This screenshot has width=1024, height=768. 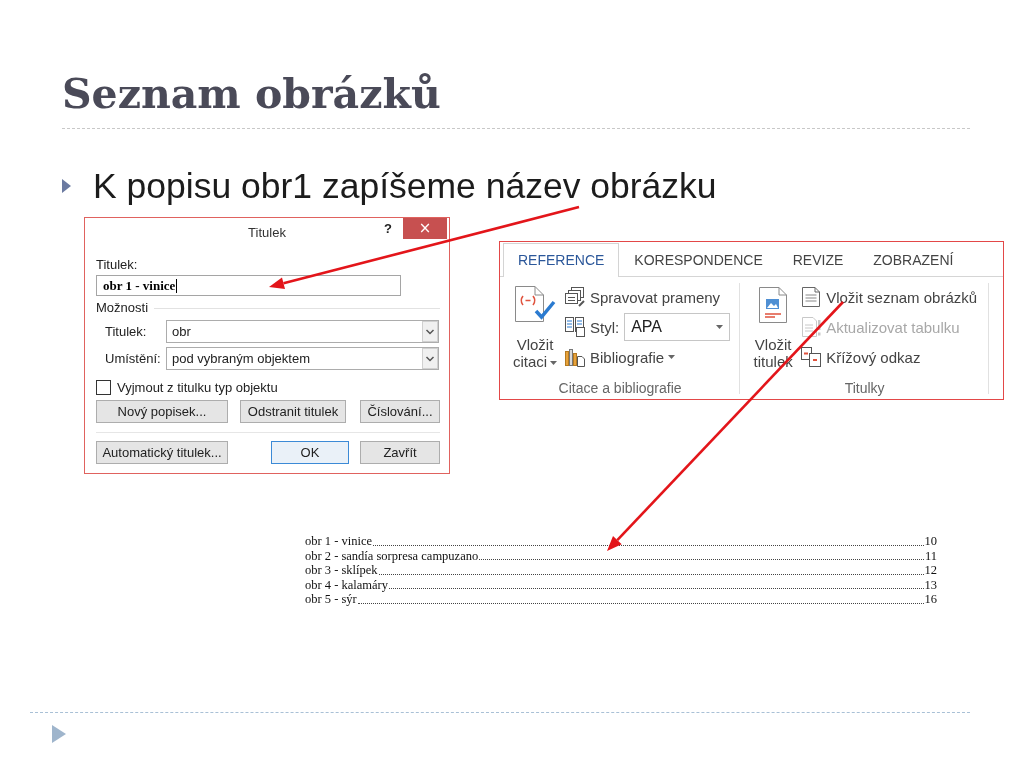 I want to click on ribbon-button: Vložit citaci, so click(x=535, y=323).